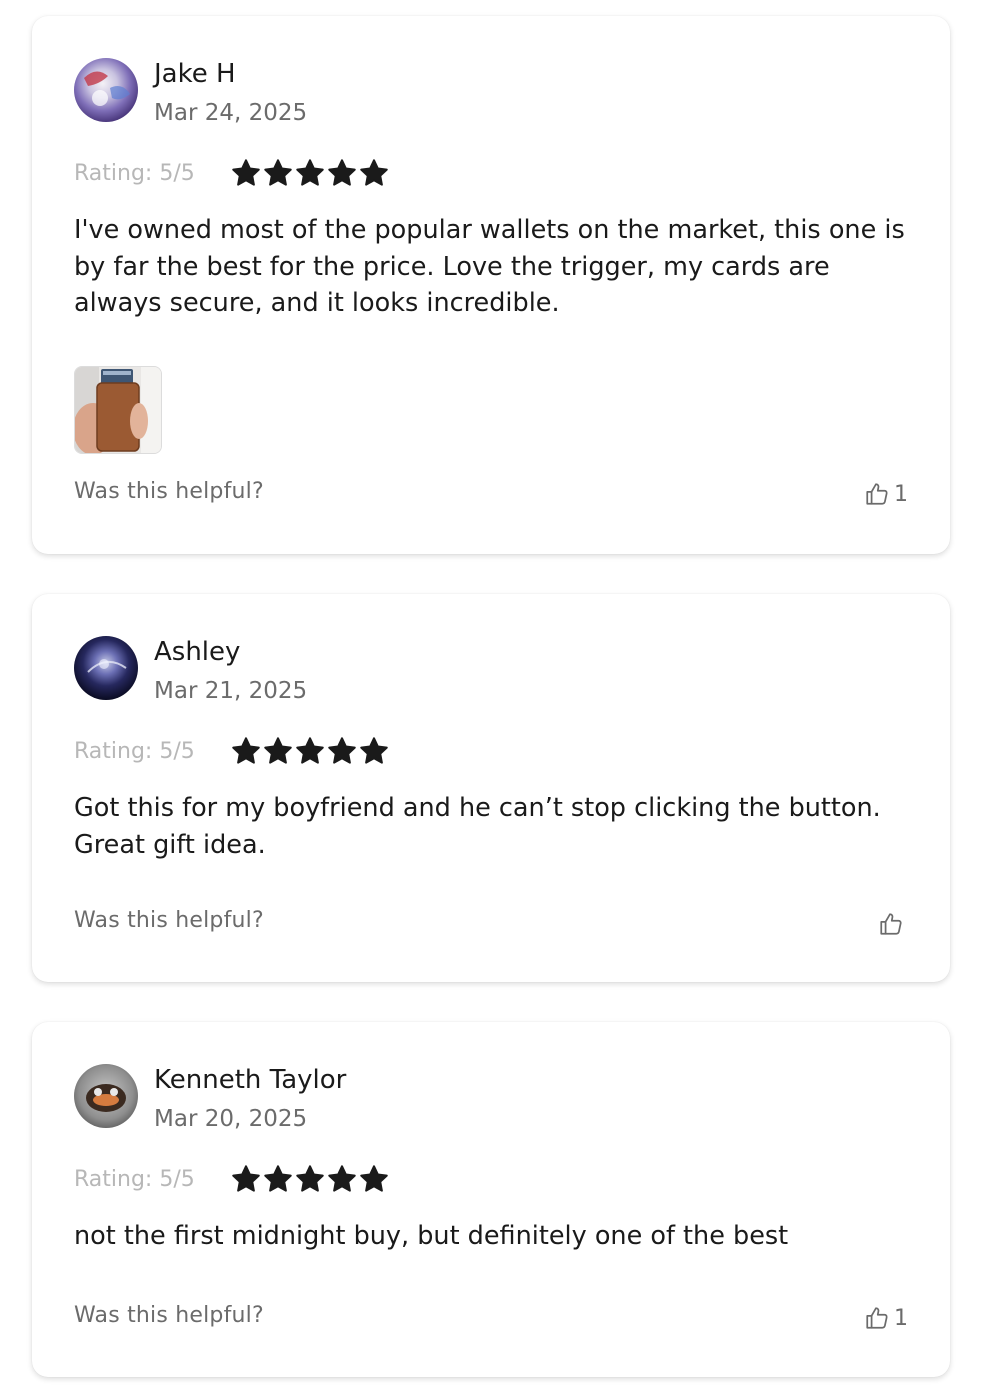 The width and height of the screenshot is (984, 1396). Describe the element at coordinates (118, 410) in the screenshot. I see `review-photo` at that location.